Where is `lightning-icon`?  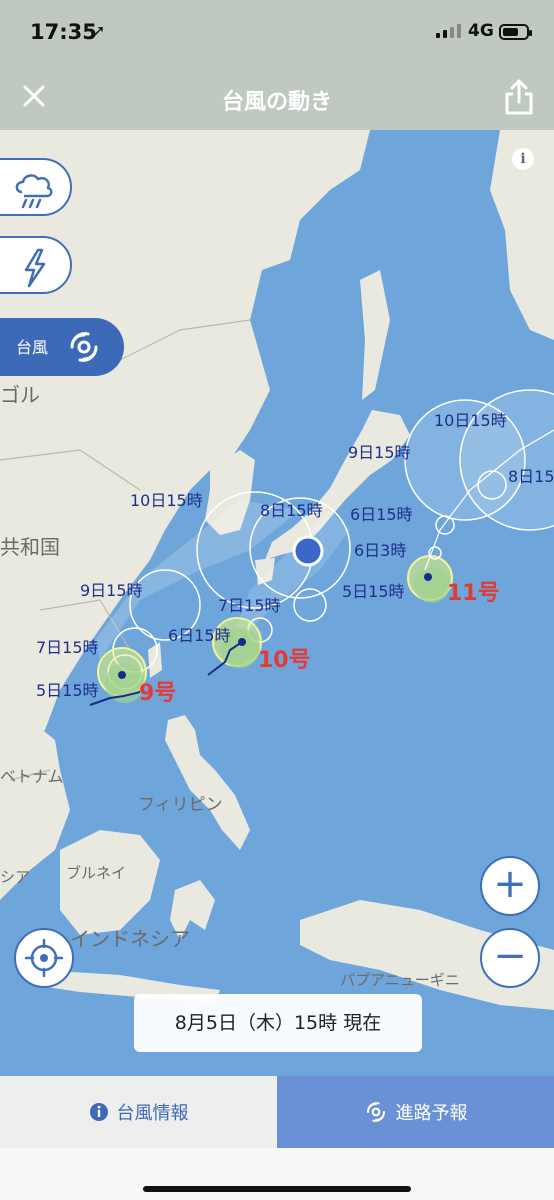 lightning-icon is located at coordinates (35, 268).